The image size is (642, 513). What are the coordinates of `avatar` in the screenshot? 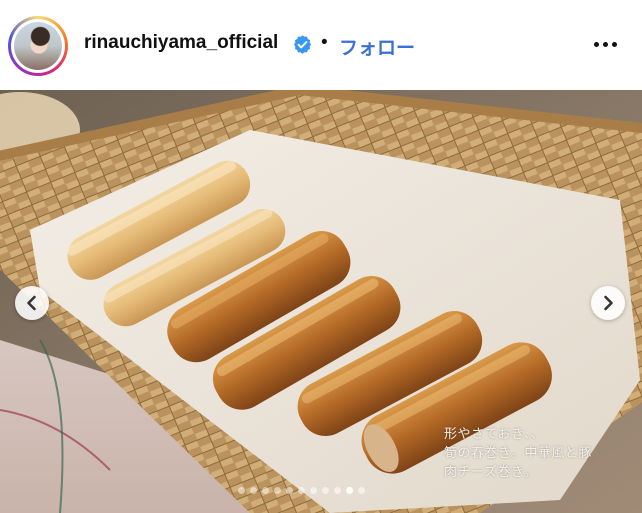 It's located at (38, 46).